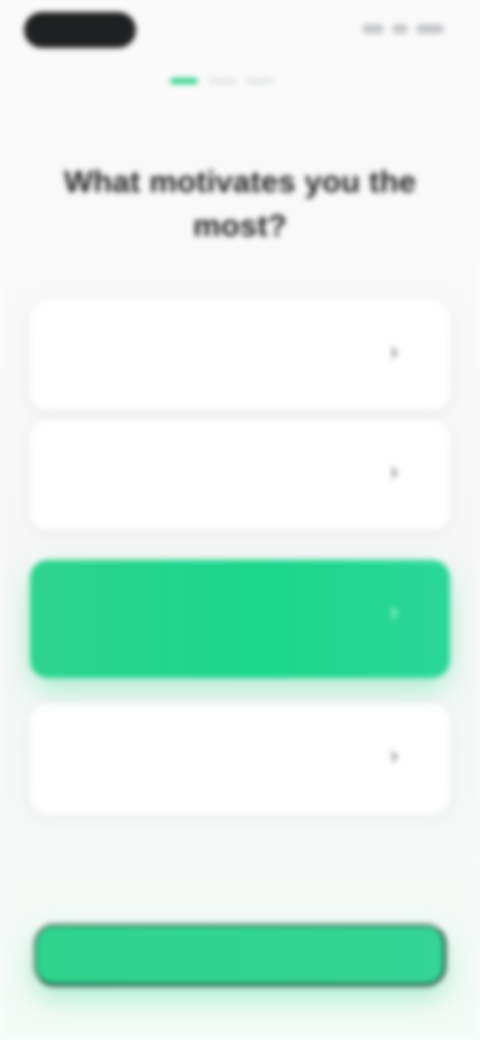  I want to click on option-card-1: ›, so click(240, 355).